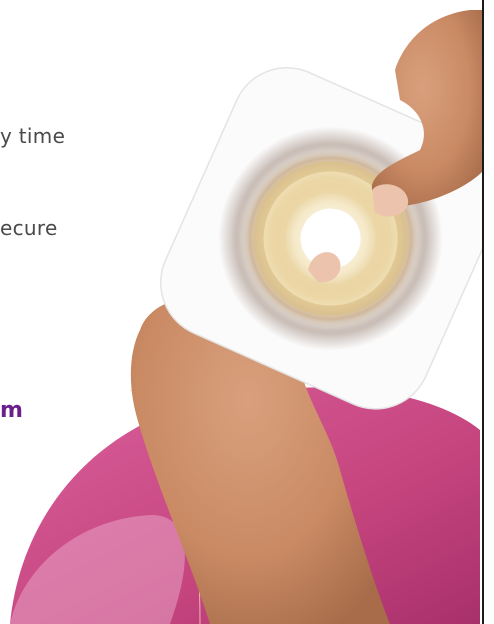  What do you see at coordinates (12, 410) in the screenshot?
I see `highlight-text-line: m` at bounding box center [12, 410].